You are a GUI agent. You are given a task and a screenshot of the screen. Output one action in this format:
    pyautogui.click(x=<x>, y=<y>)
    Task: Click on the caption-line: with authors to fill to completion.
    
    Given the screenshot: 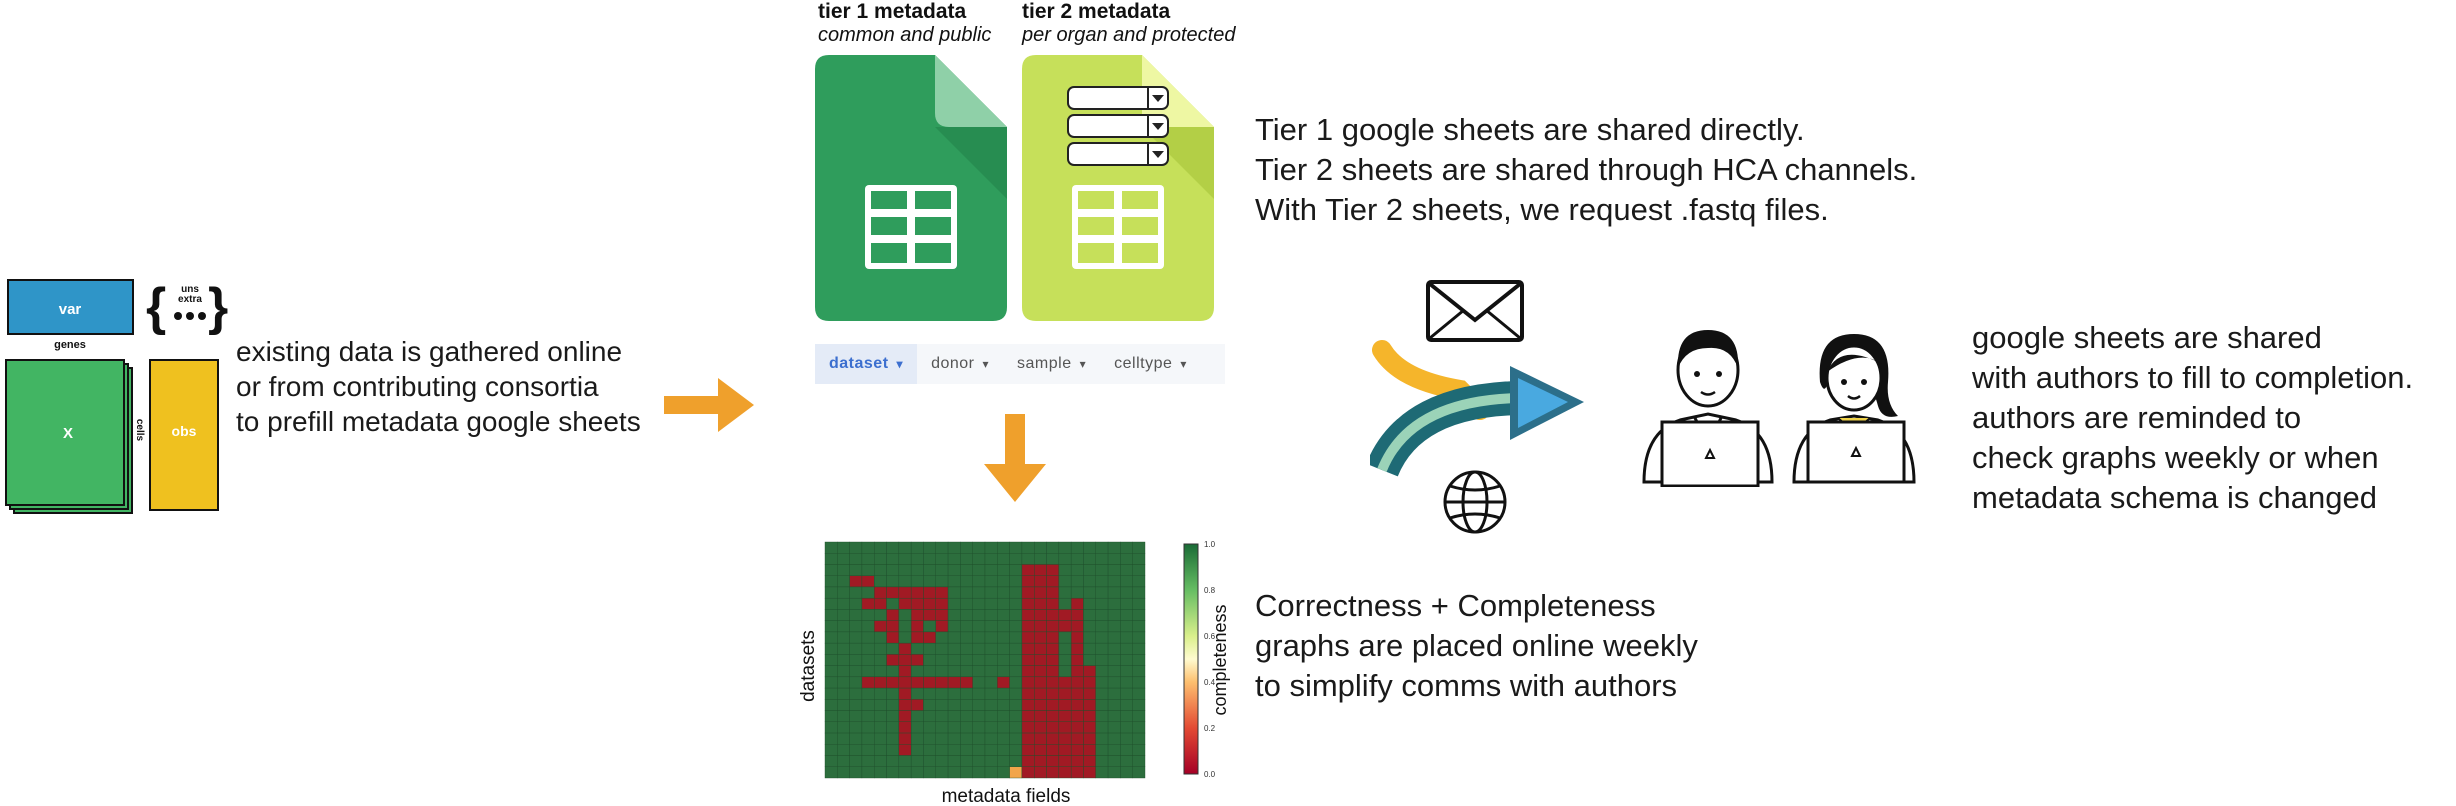 What is the action you would take?
    pyautogui.click(x=2193, y=377)
    